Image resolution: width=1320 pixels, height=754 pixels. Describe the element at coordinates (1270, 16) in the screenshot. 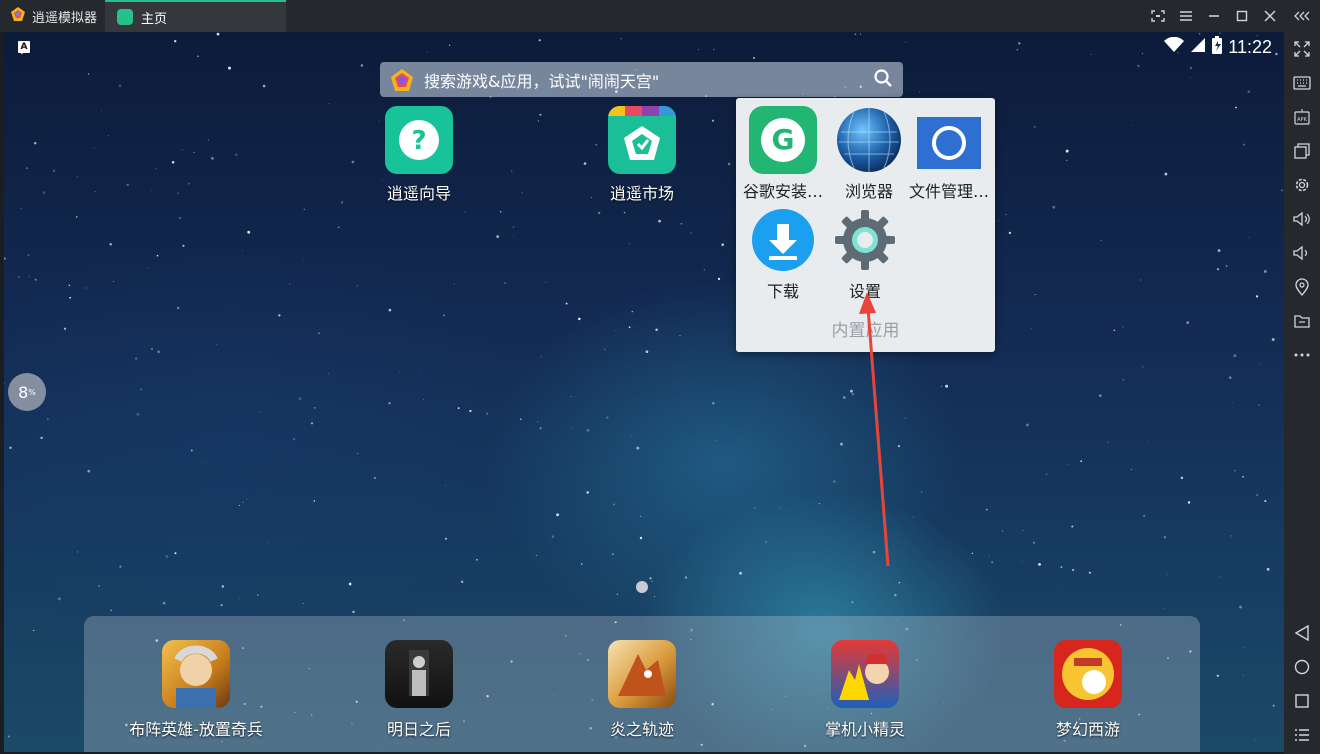

I see `close-icon` at that location.